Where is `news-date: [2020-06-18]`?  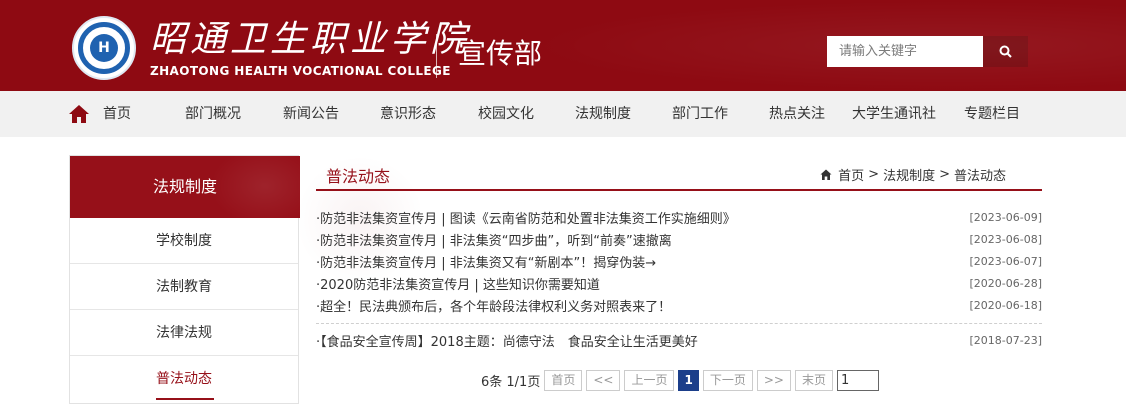
news-date: [2020-06-18] is located at coordinates (1005, 305).